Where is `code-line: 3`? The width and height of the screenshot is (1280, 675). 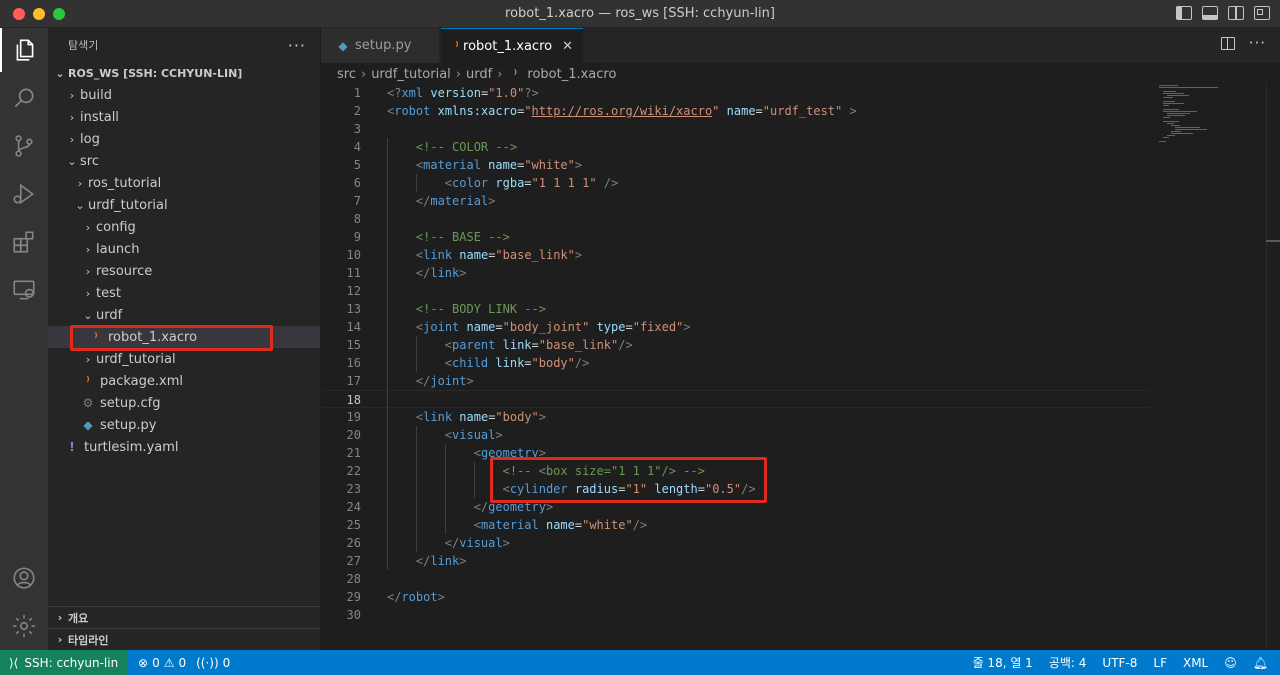
code-line: 3 is located at coordinates (736, 129).